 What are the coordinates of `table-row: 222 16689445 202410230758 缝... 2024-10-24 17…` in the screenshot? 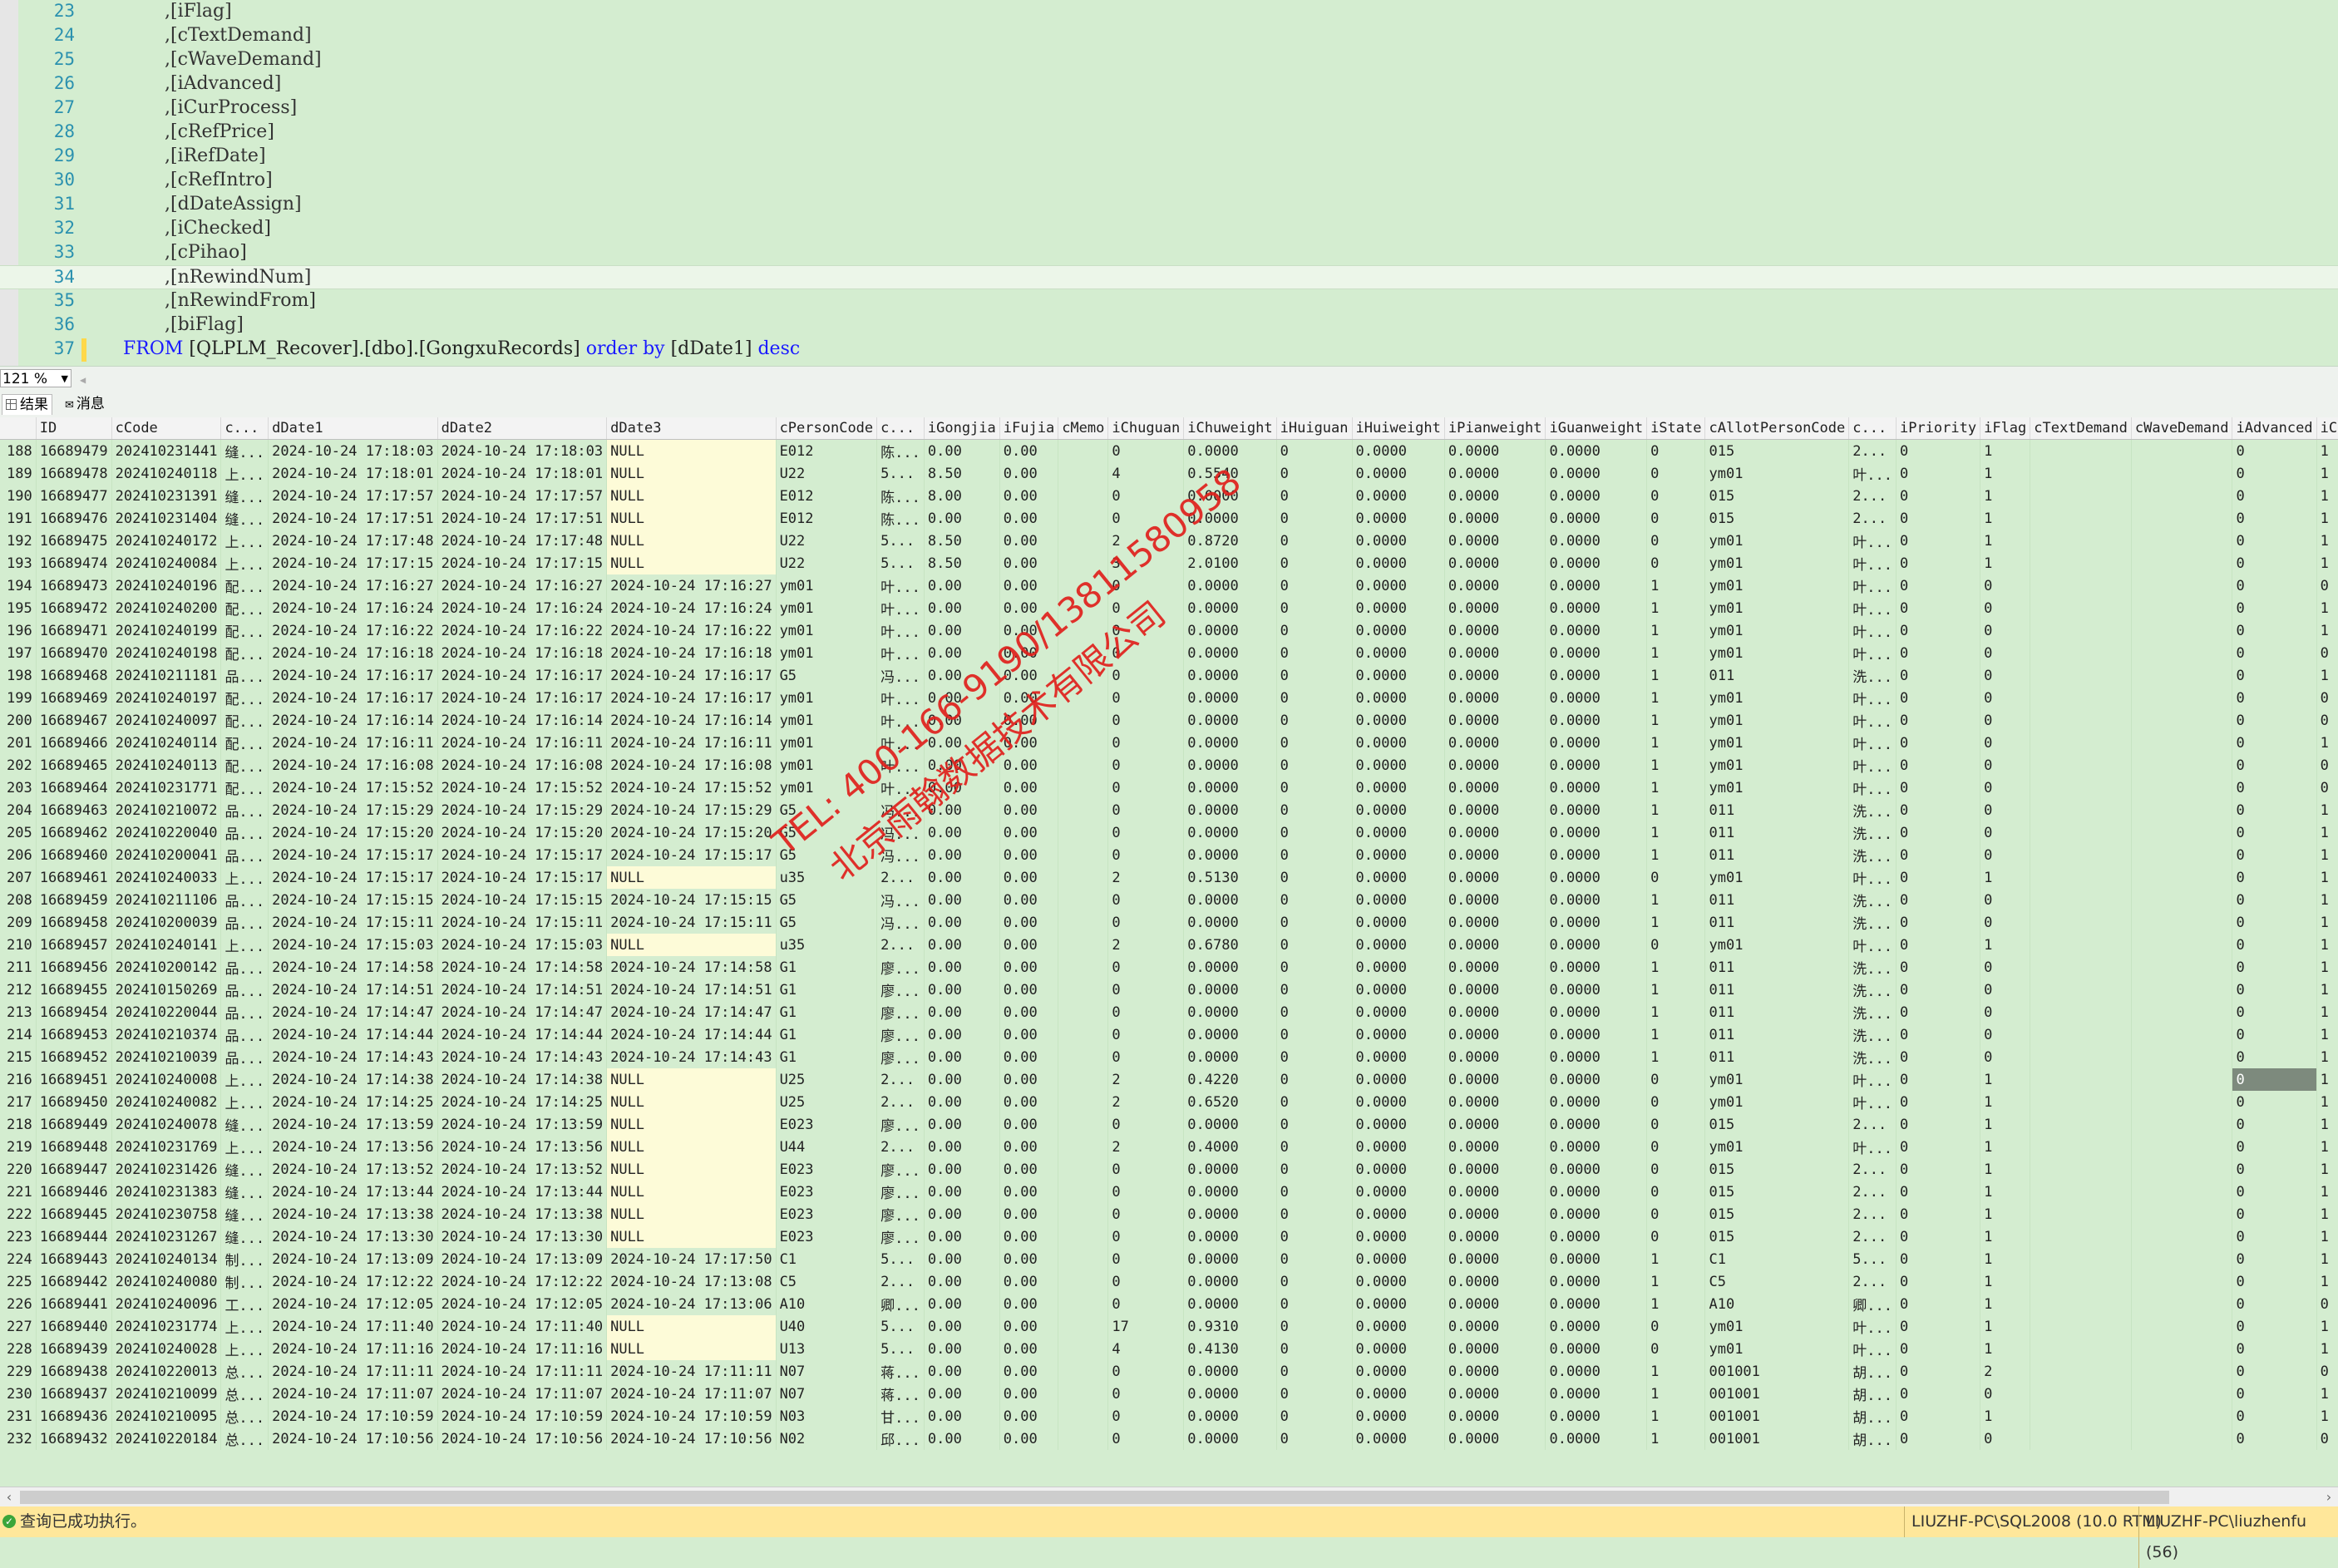 It's located at (1169, 1214).